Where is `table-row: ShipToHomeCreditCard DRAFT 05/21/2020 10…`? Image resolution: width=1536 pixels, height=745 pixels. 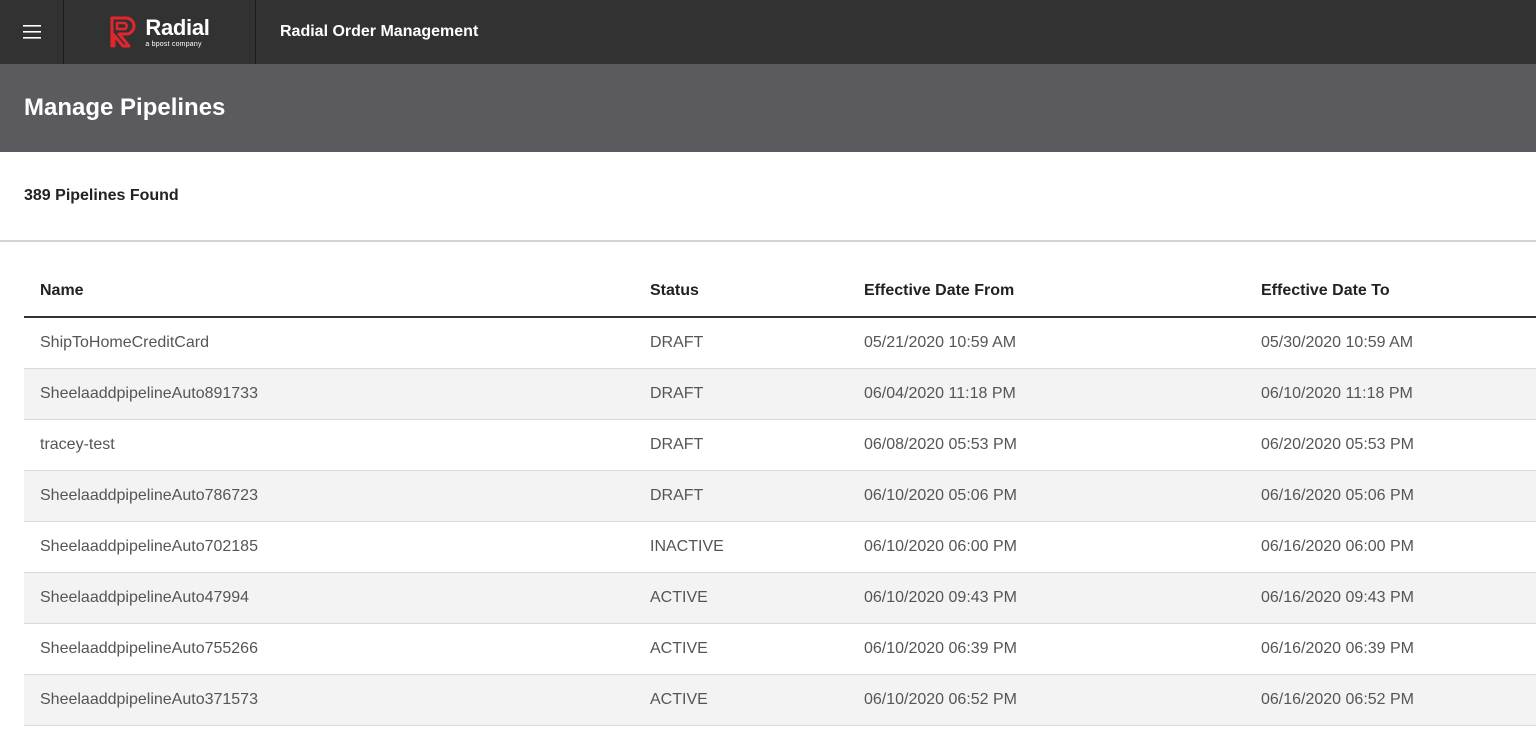 table-row: ShipToHomeCreditCard DRAFT 05/21/2020 10… is located at coordinates (780, 343).